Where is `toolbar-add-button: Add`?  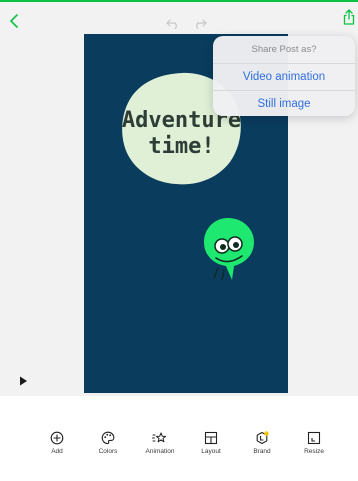 toolbar-add-button: Add is located at coordinates (57, 443).